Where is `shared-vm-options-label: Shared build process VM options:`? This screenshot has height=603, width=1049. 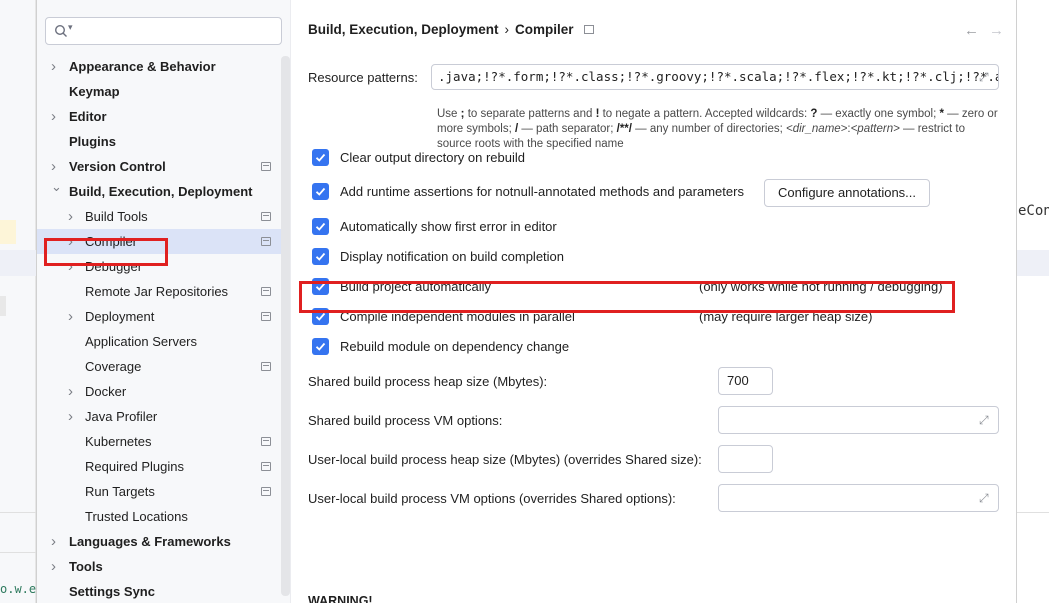 shared-vm-options-label: Shared build process VM options: is located at coordinates (405, 420).